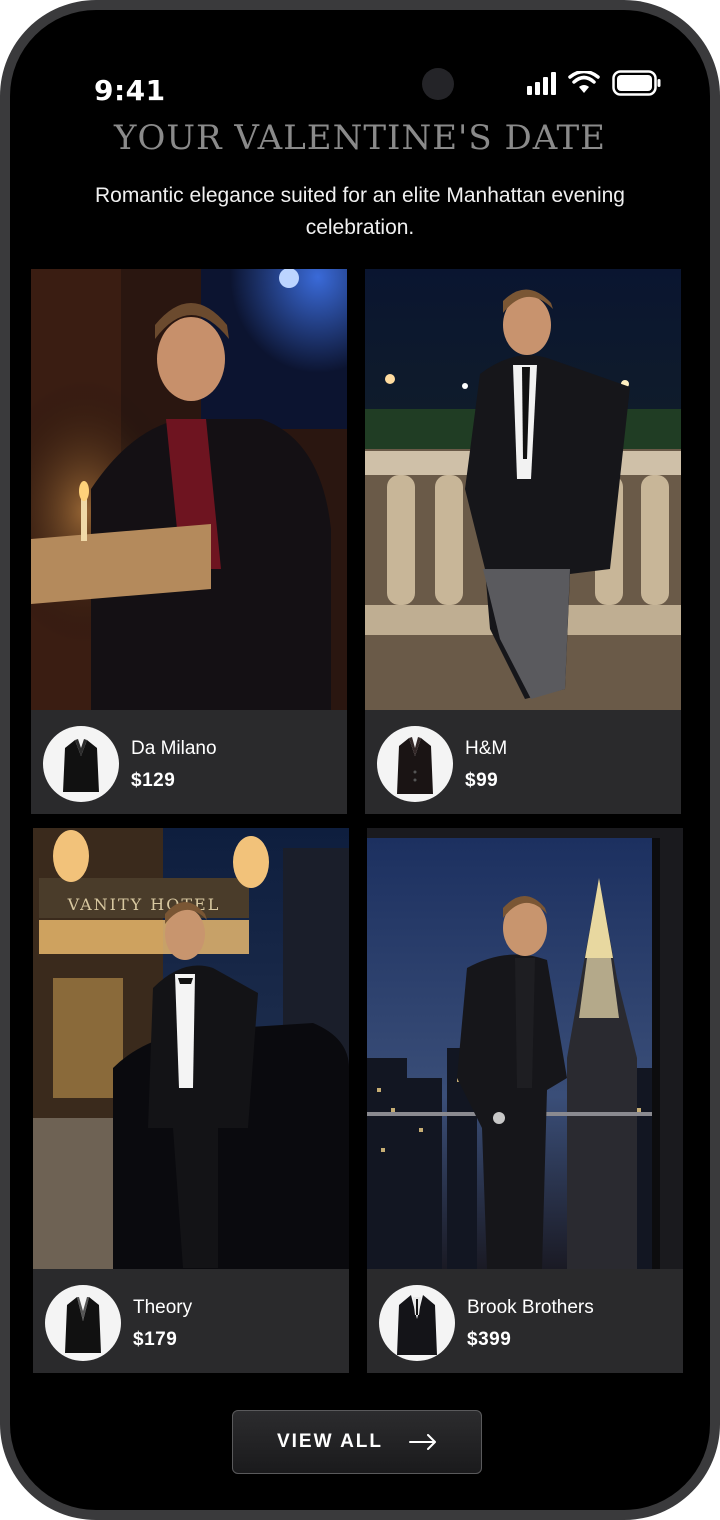 Image resolution: width=720 pixels, height=1520 pixels. Describe the element at coordinates (636, 83) in the screenshot. I see `battery-icon` at that location.